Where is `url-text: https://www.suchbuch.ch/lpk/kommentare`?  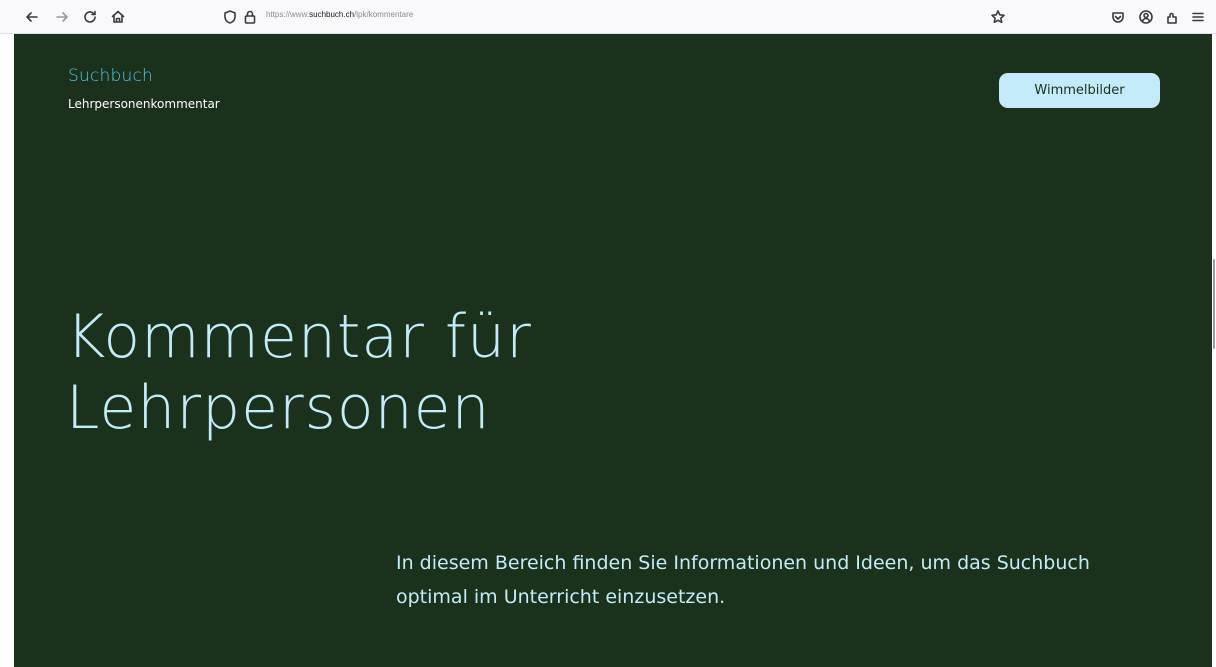
url-text: https://www.suchbuch.ch/lpk/kommentare is located at coordinates (339, 14).